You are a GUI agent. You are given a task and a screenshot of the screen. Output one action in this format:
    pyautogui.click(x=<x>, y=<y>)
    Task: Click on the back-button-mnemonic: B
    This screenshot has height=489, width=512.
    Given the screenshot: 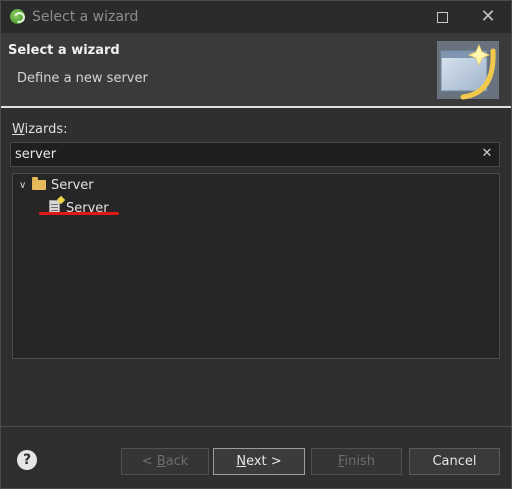 What is the action you would take?
    pyautogui.click(x=161, y=461)
    